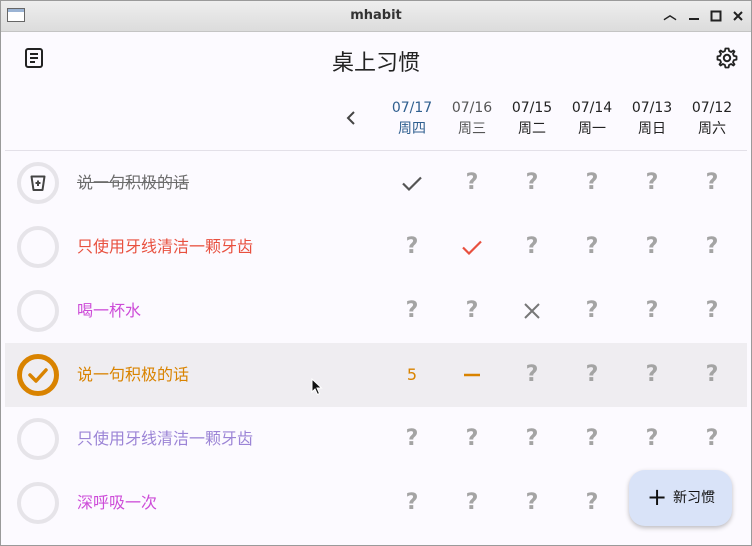  What do you see at coordinates (592, 108) in the screenshot?
I see `date-label: 07/14` at bounding box center [592, 108].